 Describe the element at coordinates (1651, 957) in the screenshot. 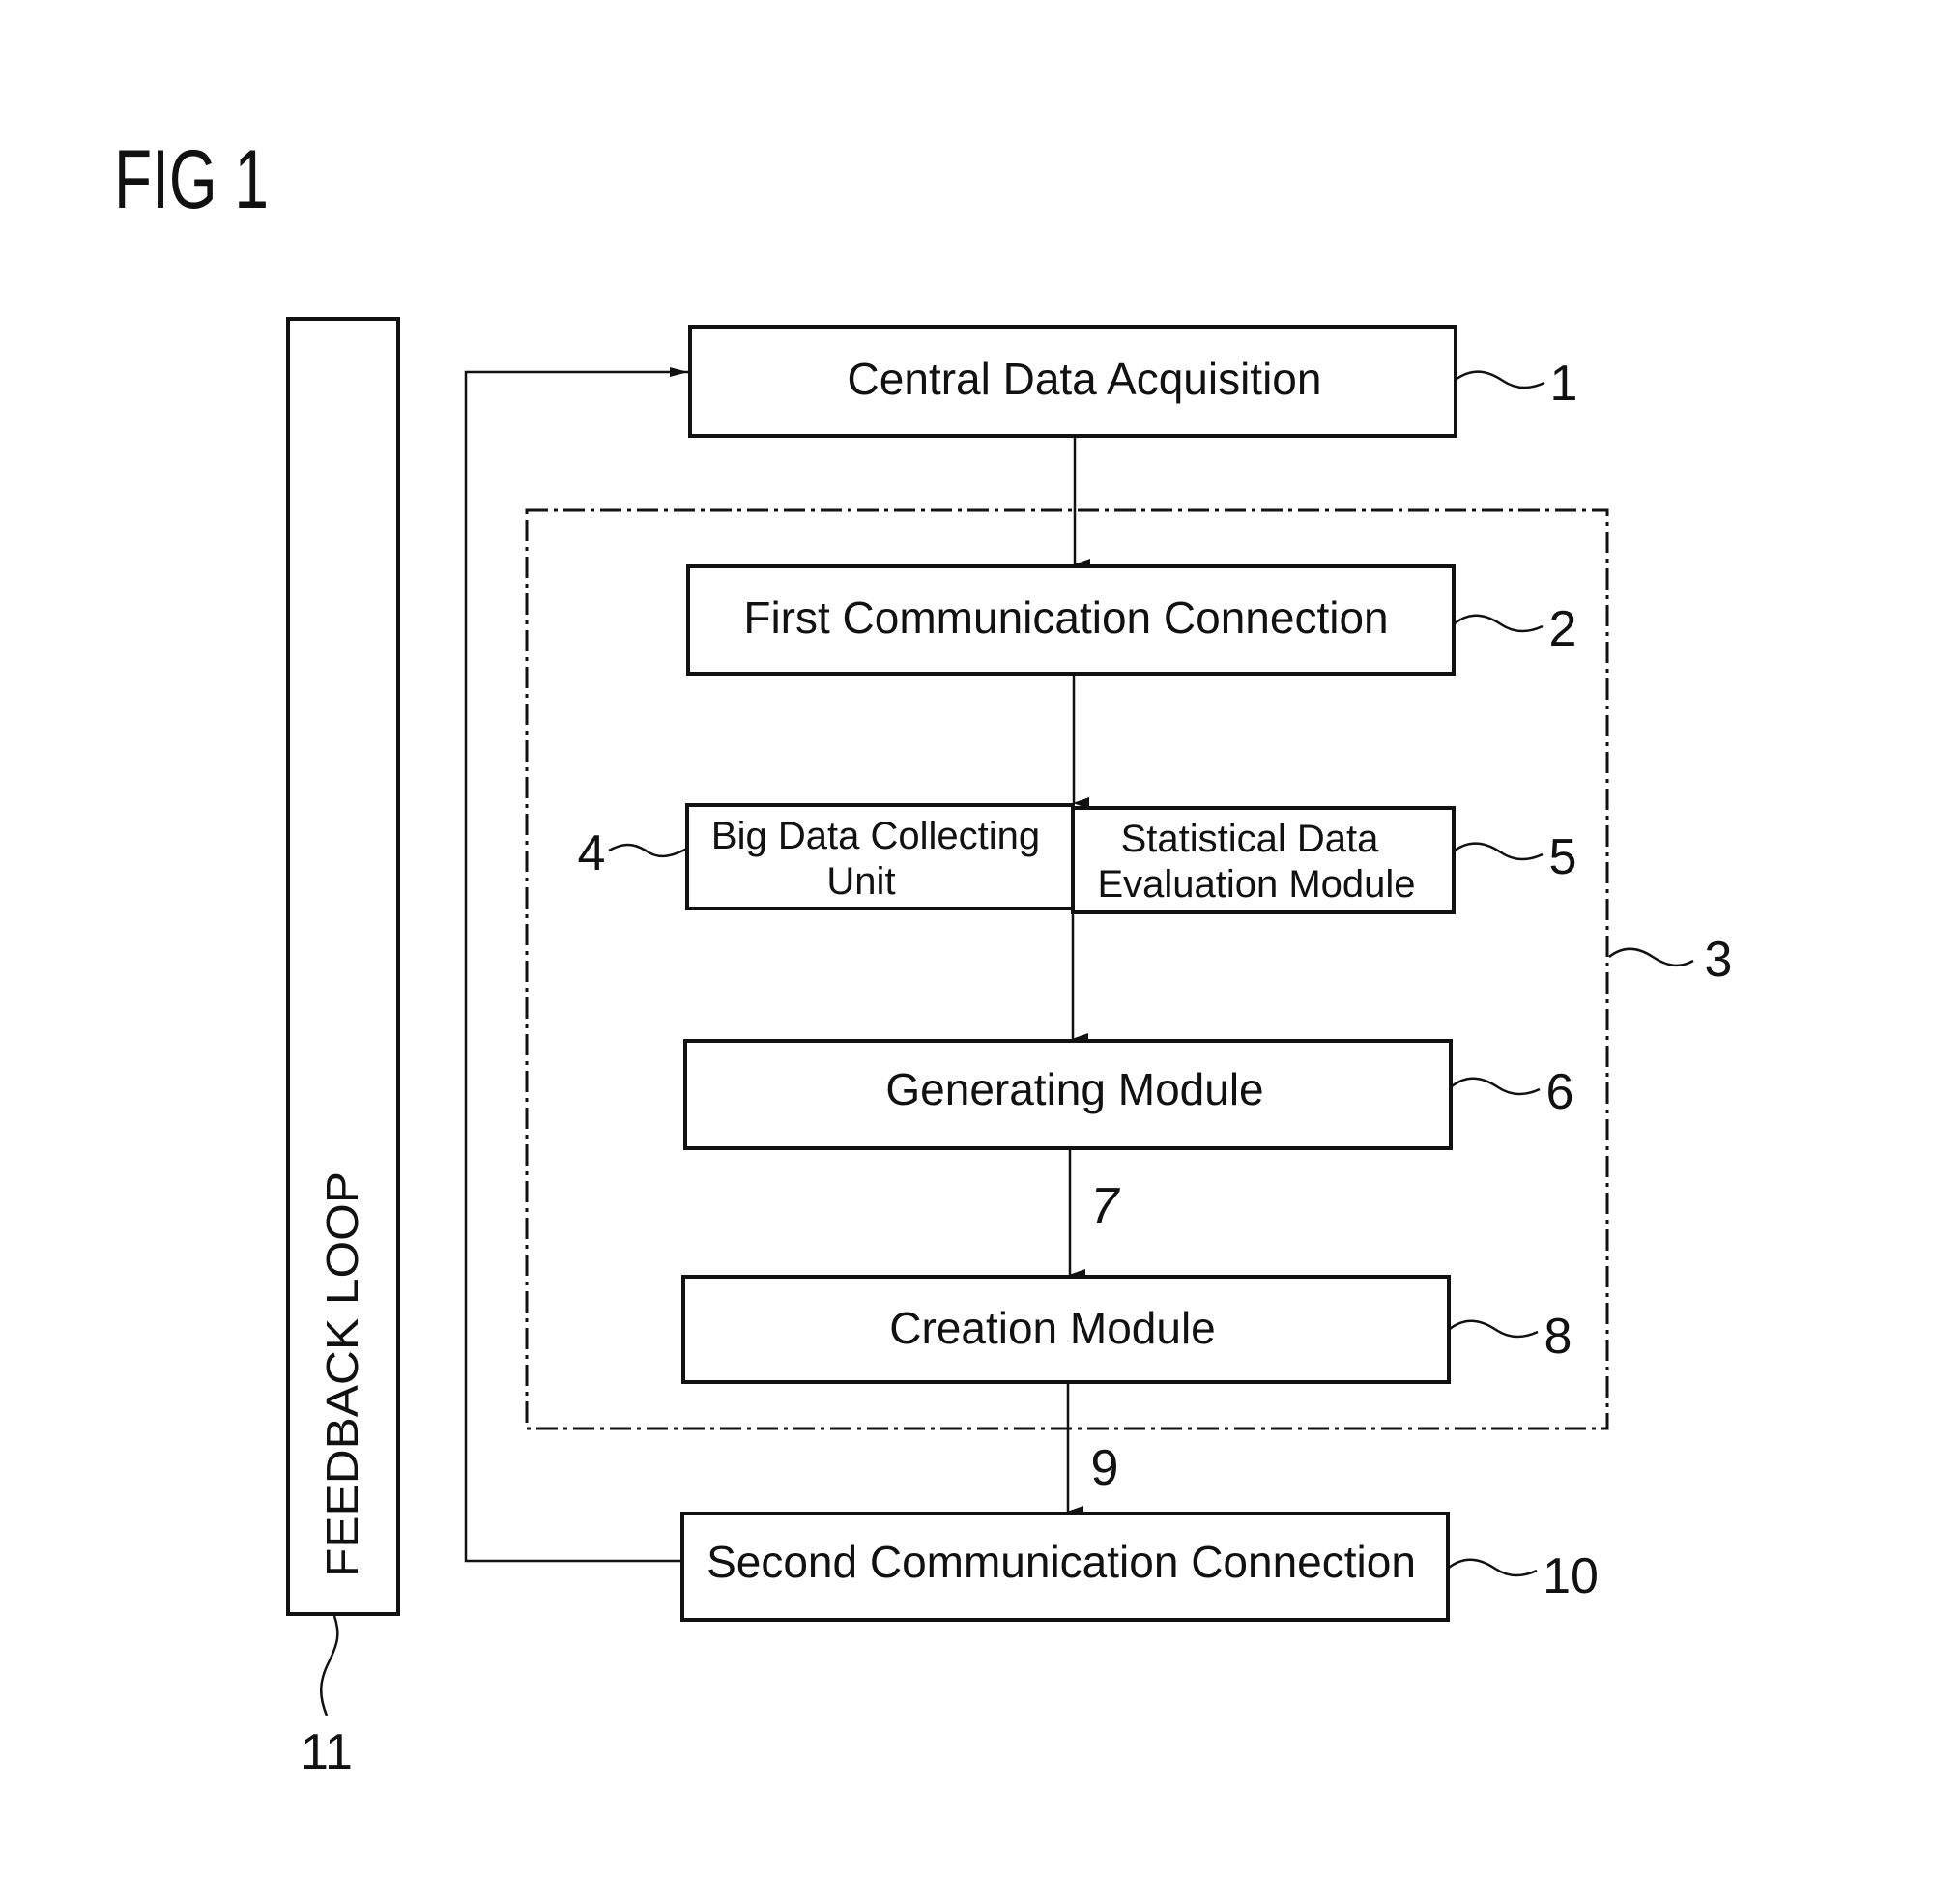

I see `group-leader` at that location.